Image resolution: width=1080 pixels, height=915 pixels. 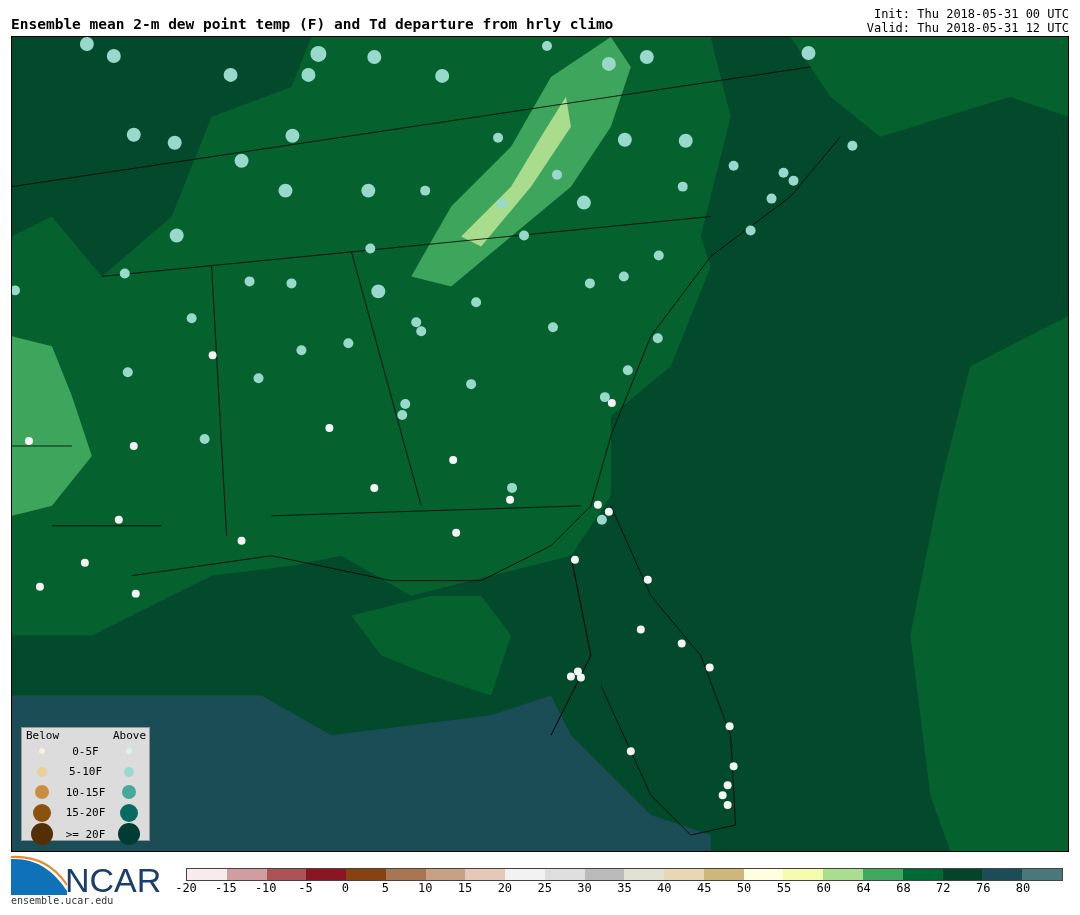 What do you see at coordinates (85, 751) in the screenshot?
I see `legend-label: 0-5F` at bounding box center [85, 751].